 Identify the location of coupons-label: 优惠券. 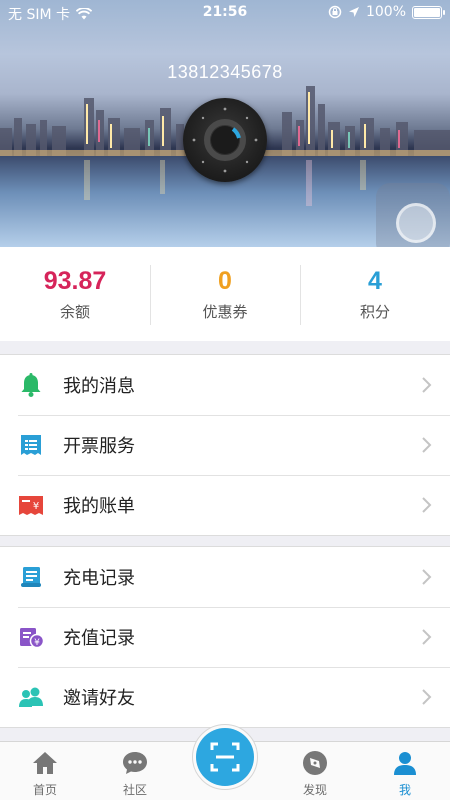
(225, 312).